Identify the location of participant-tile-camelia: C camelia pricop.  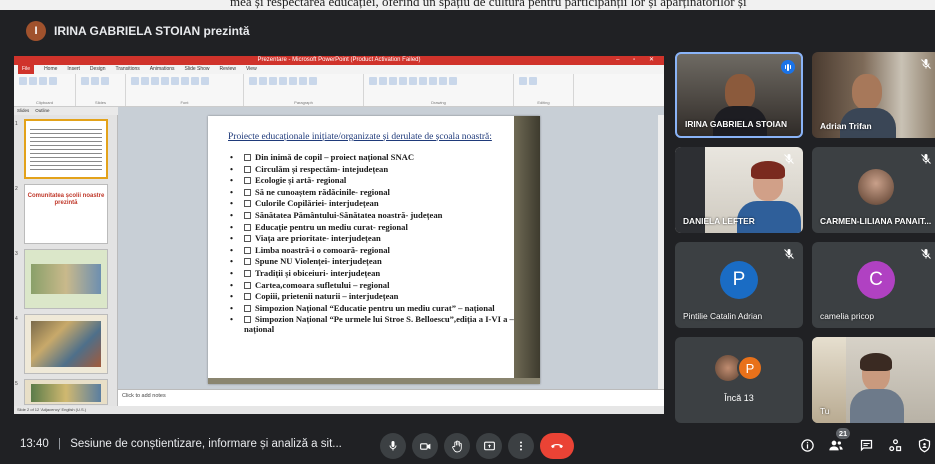
(873, 285).